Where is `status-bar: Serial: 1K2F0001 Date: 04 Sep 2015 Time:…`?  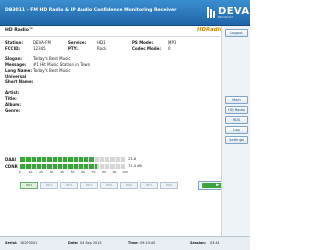 status-bar: Serial: 1K2F0001 Date: 04 Sep 2015 Time:… is located at coordinates (125, 243).